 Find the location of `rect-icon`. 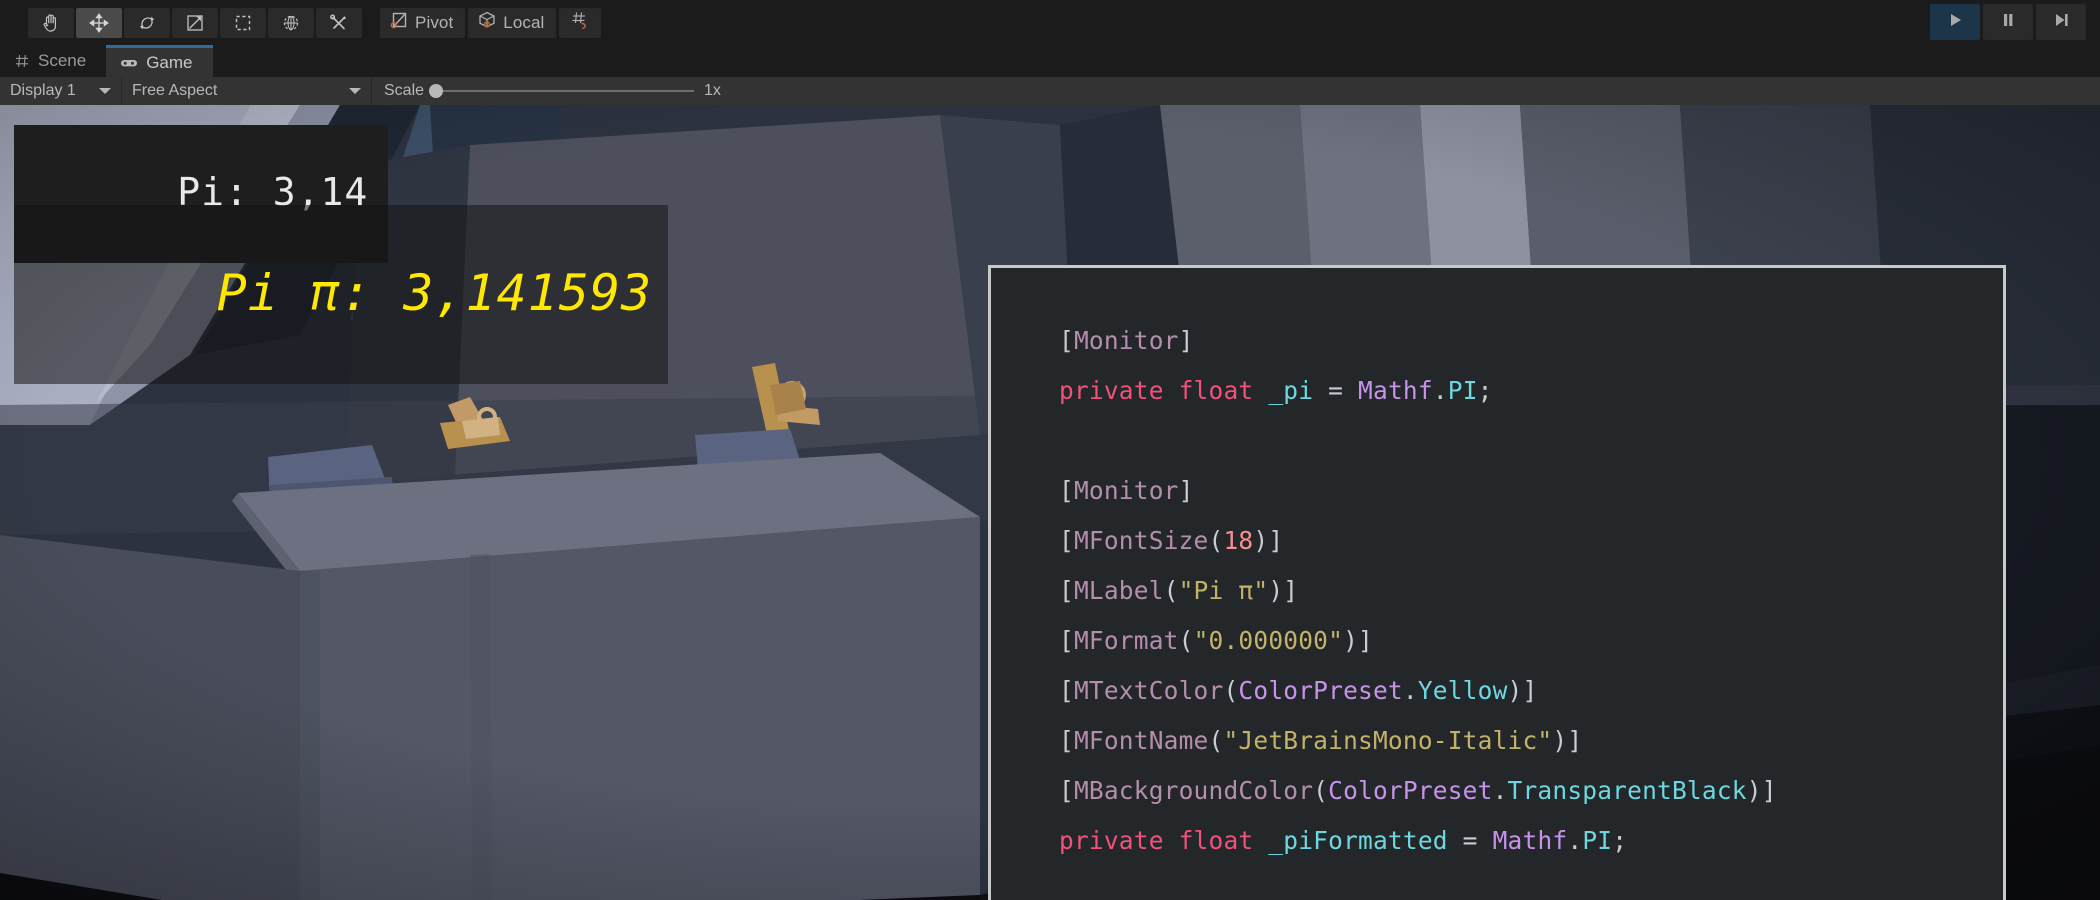

rect-icon is located at coordinates (243, 23).